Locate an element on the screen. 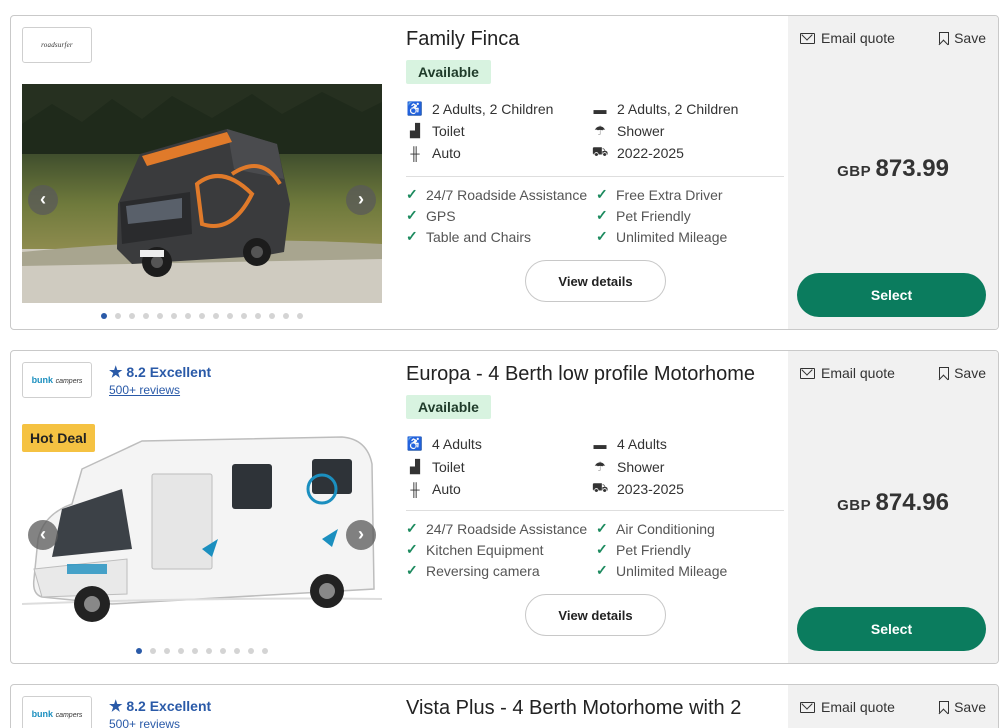 This screenshot has height=728, width=1007. vehicle-icon: ⛟ is located at coordinates (600, 151).